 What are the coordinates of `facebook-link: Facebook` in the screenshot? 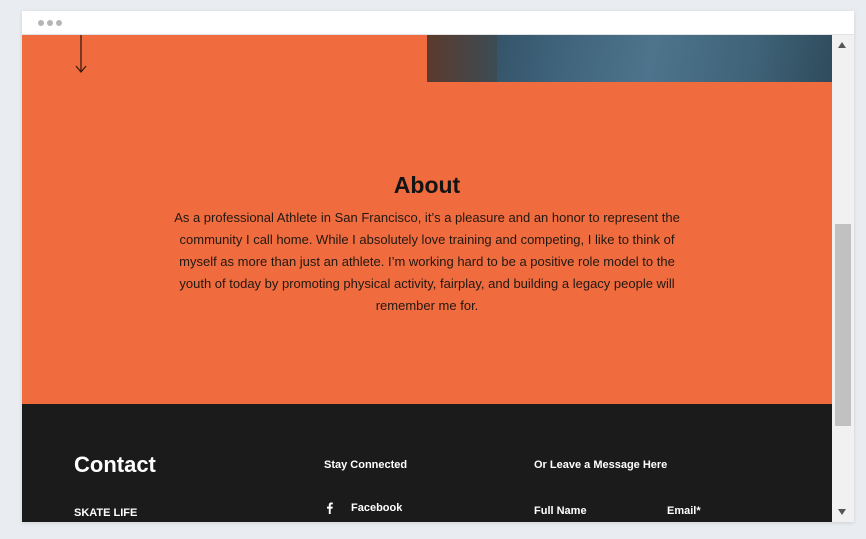 It's located at (363, 508).